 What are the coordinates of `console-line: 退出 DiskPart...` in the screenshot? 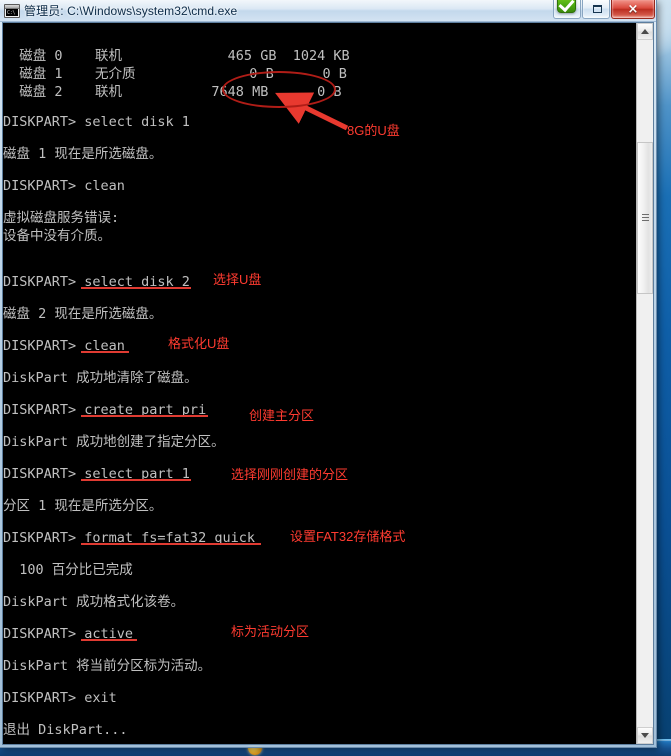 It's located at (65, 730).